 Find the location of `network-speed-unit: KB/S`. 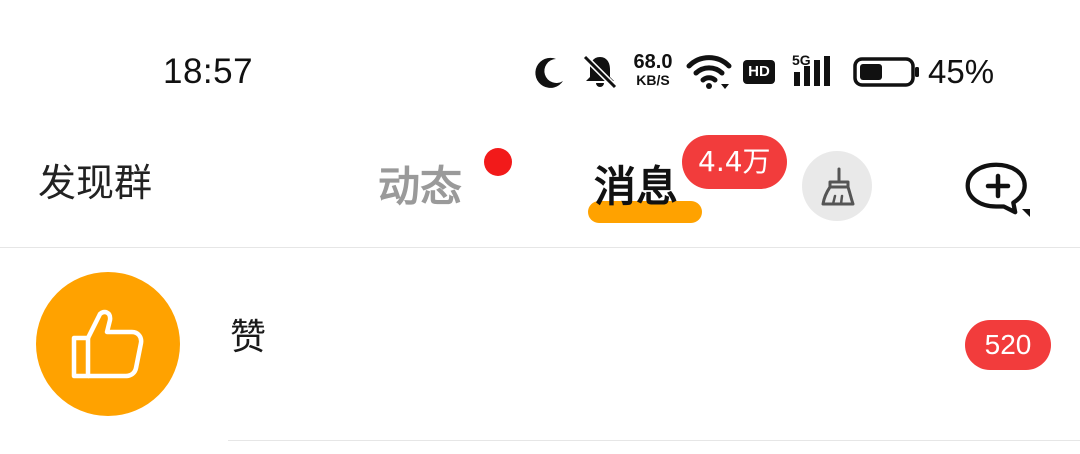

network-speed-unit: KB/S is located at coordinates (653, 80).